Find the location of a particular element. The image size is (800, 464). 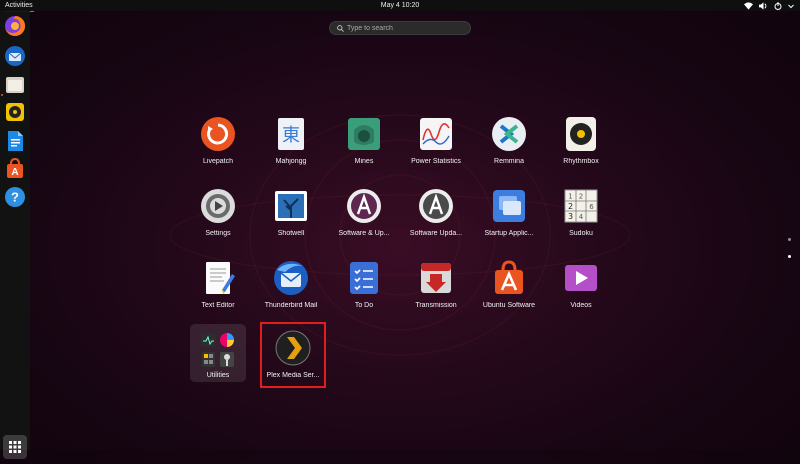

power-icon is located at coordinates (778, 5).